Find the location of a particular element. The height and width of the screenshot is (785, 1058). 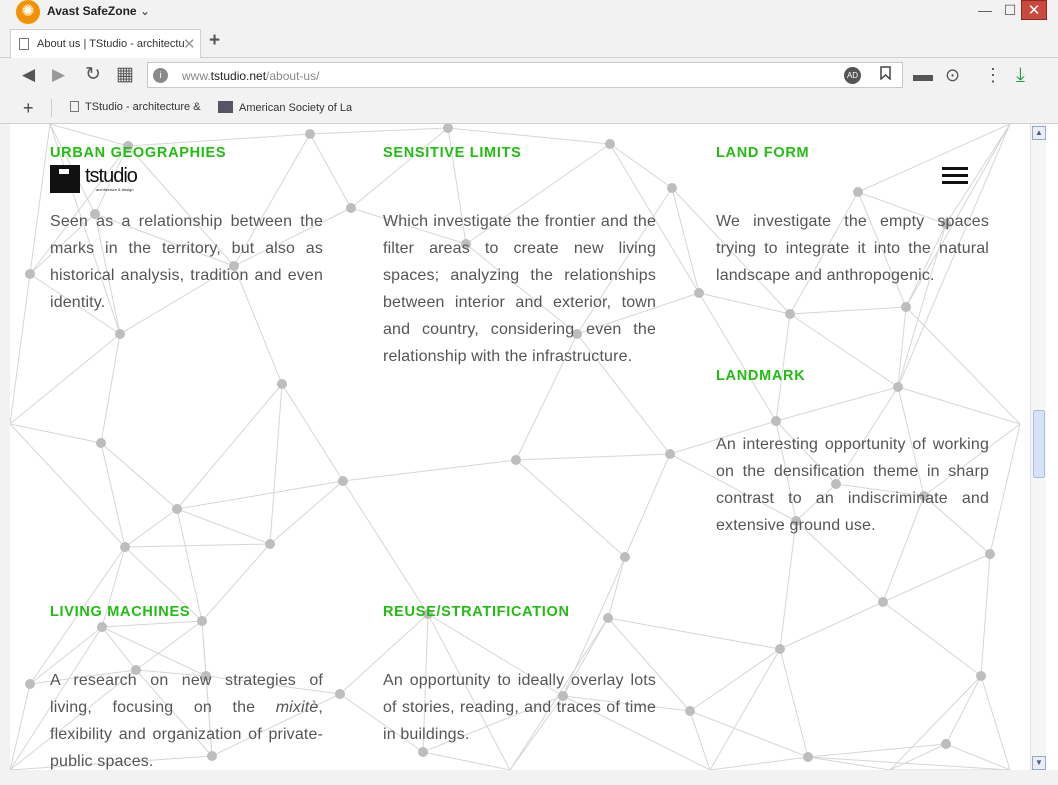

section-title: LIVING MACHINES is located at coordinates (120, 612).